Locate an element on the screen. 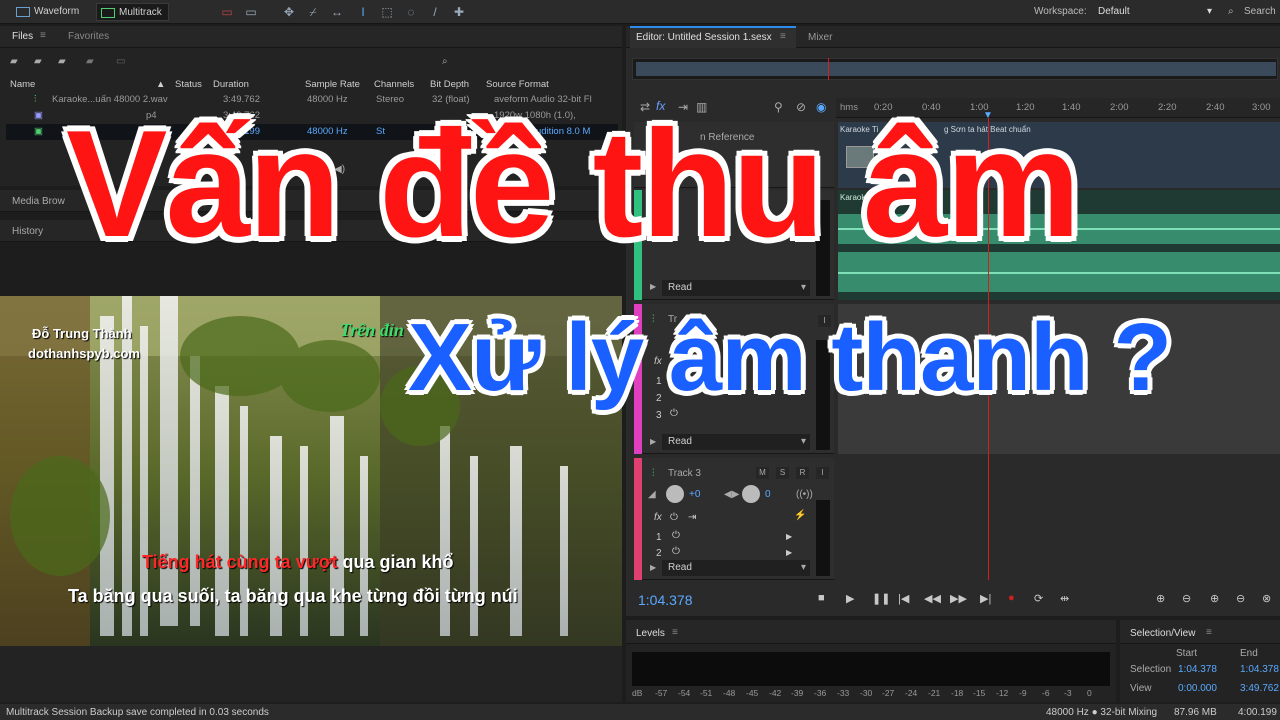 The image size is (1280, 720). lyric-top: Trên đỉn is located at coordinates (372, 330).